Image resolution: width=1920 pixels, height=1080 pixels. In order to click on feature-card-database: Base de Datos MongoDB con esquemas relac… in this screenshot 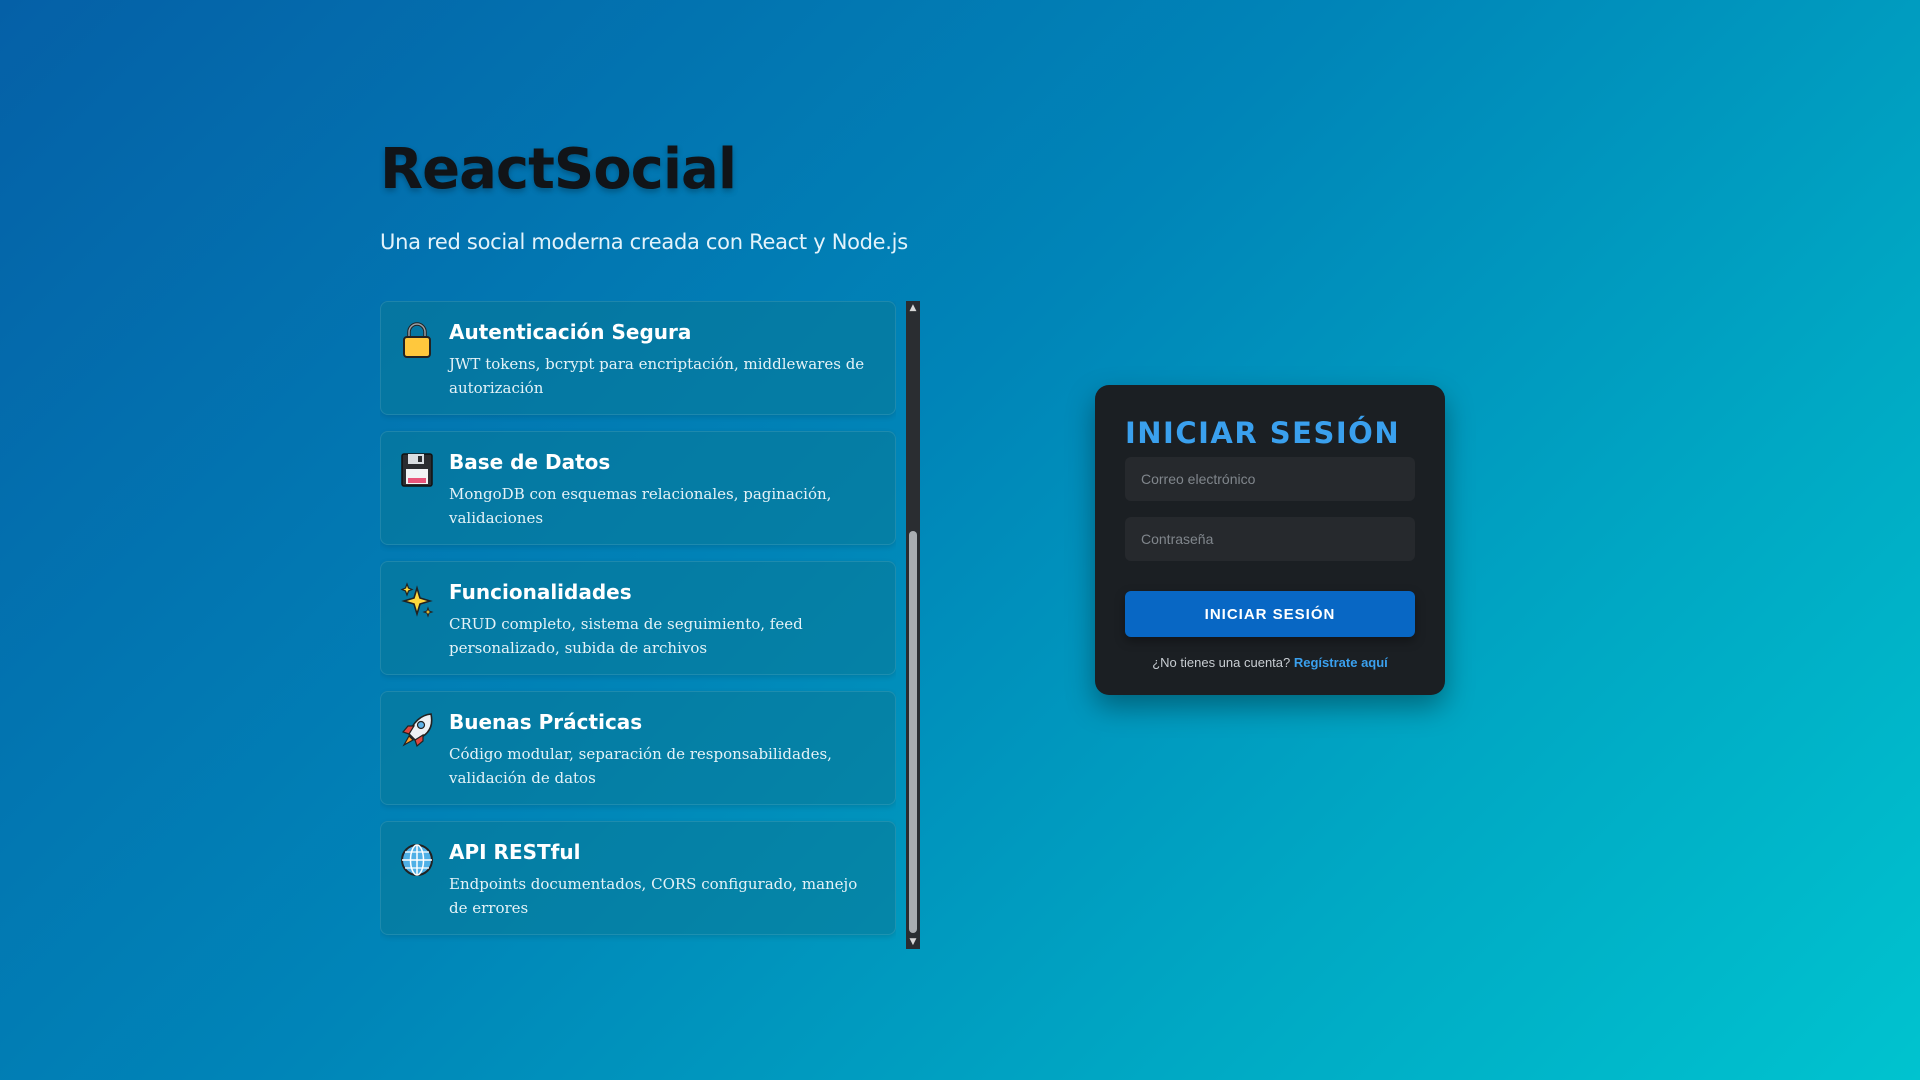, I will do `click(638, 488)`.